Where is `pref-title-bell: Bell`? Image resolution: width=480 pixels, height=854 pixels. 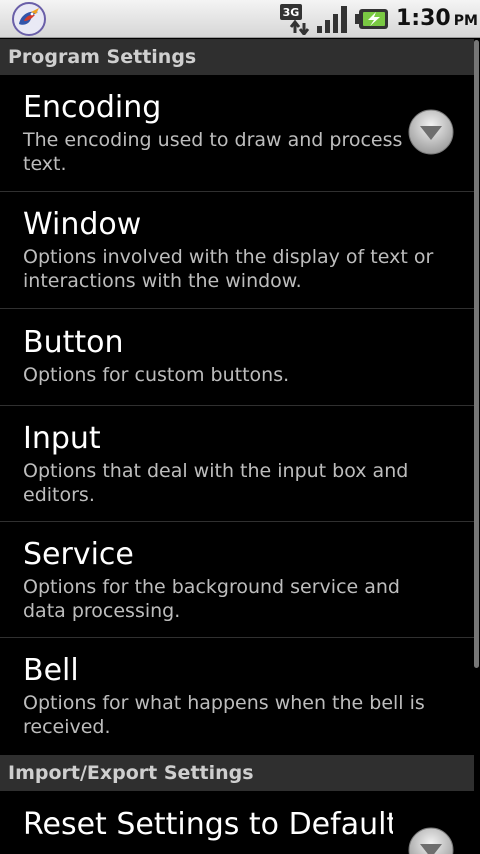 pref-title-bell: Bell is located at coordinates (51, 670).